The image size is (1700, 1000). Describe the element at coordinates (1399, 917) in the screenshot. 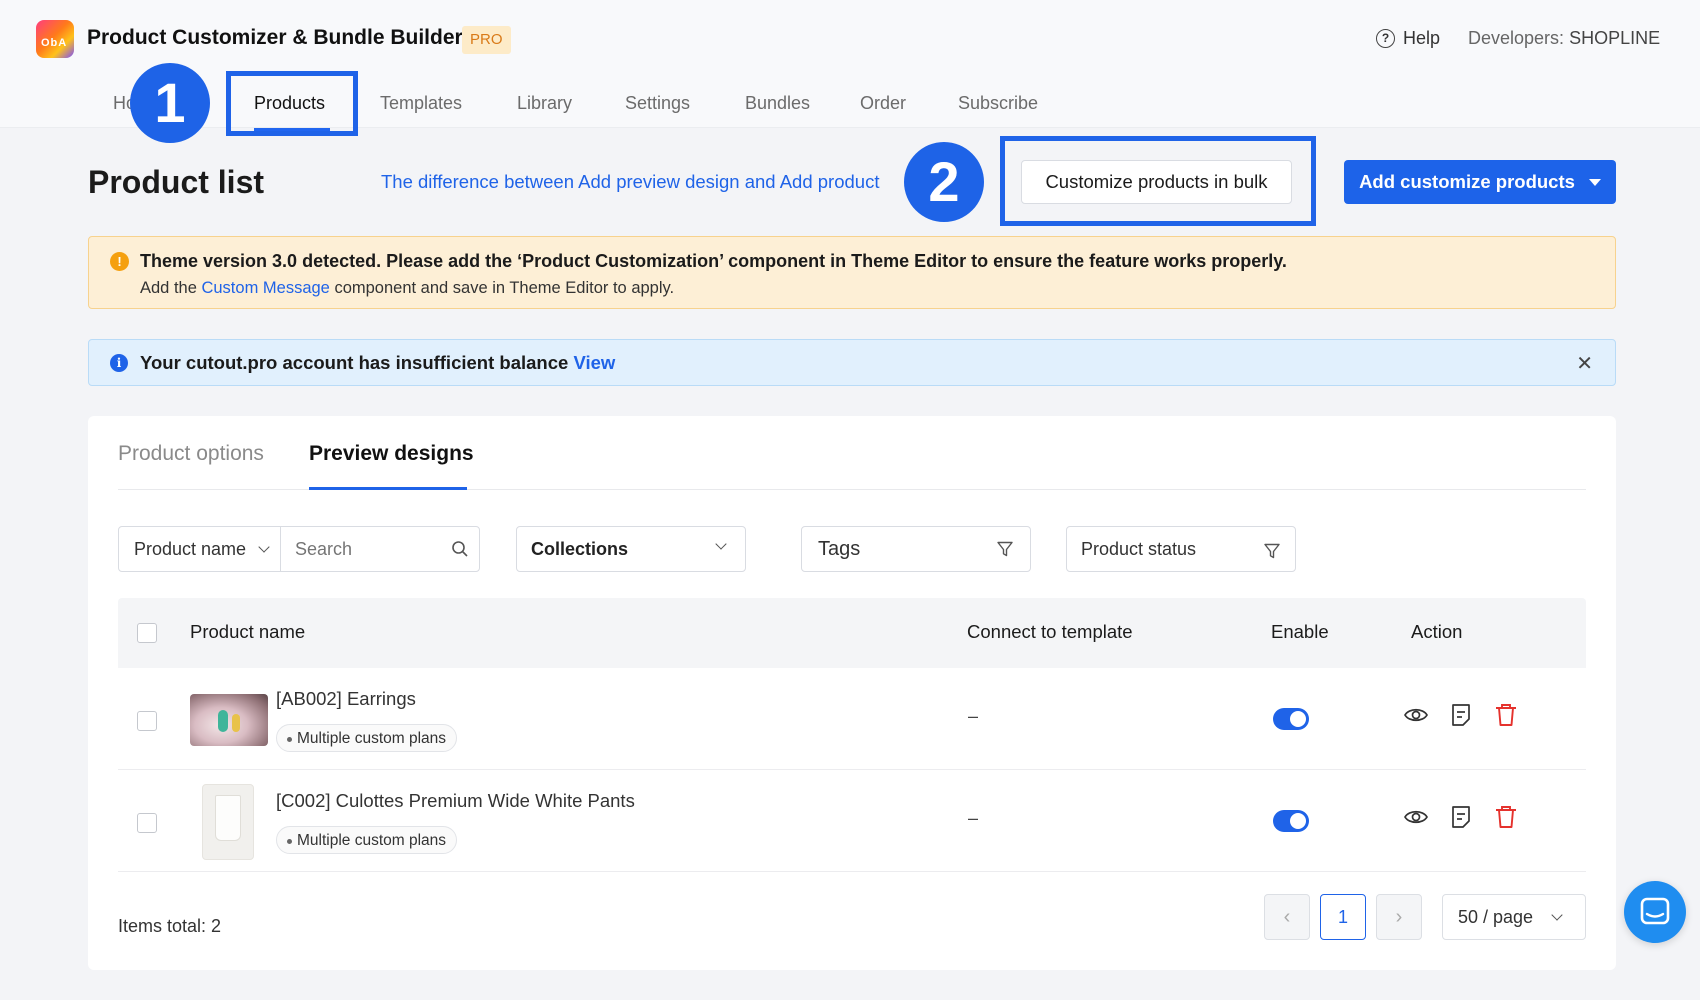

I see `next-page-button: ›` at that location.